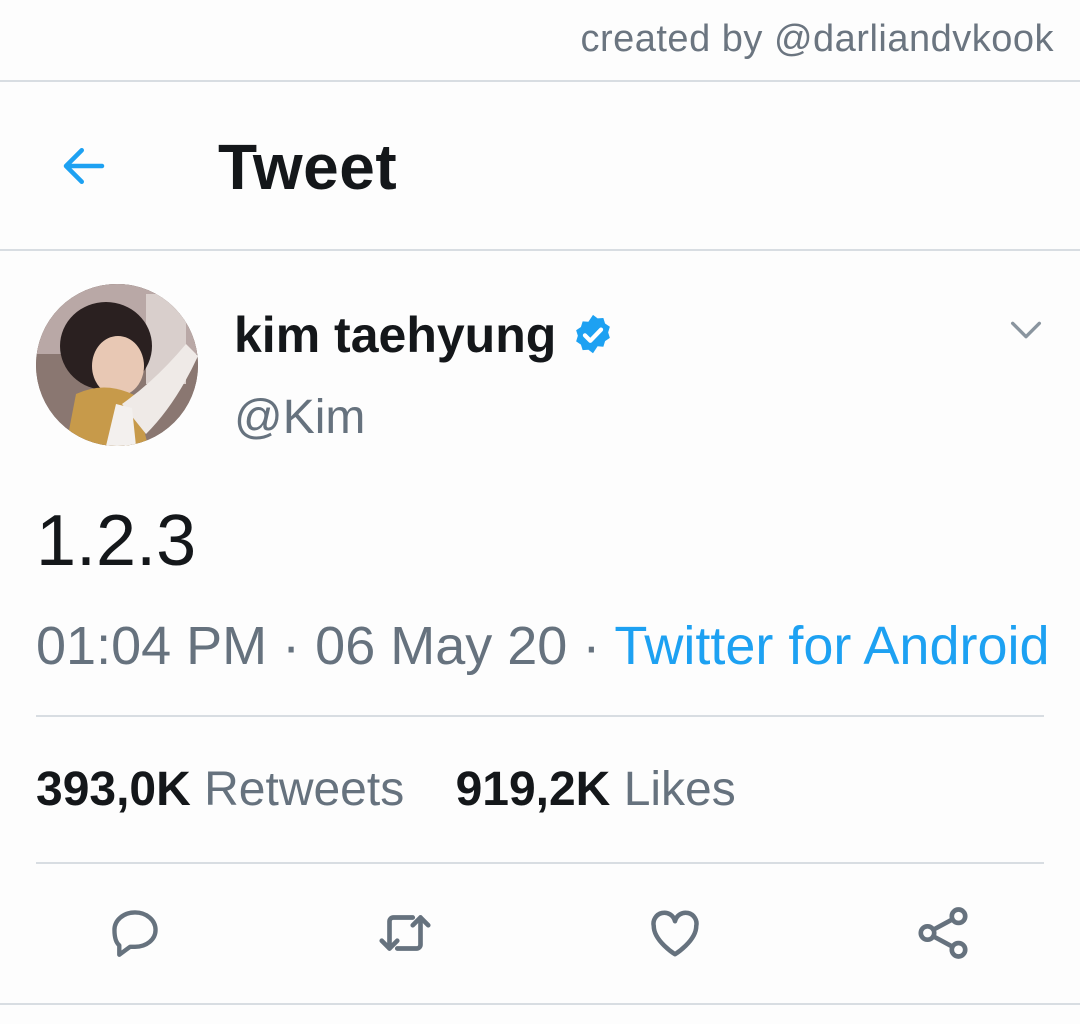 The height and width of the screenshot is (1024, 1080). Describe the element at coordinates (540, 716) in the screenshot. I see `meta-divider` at that location.